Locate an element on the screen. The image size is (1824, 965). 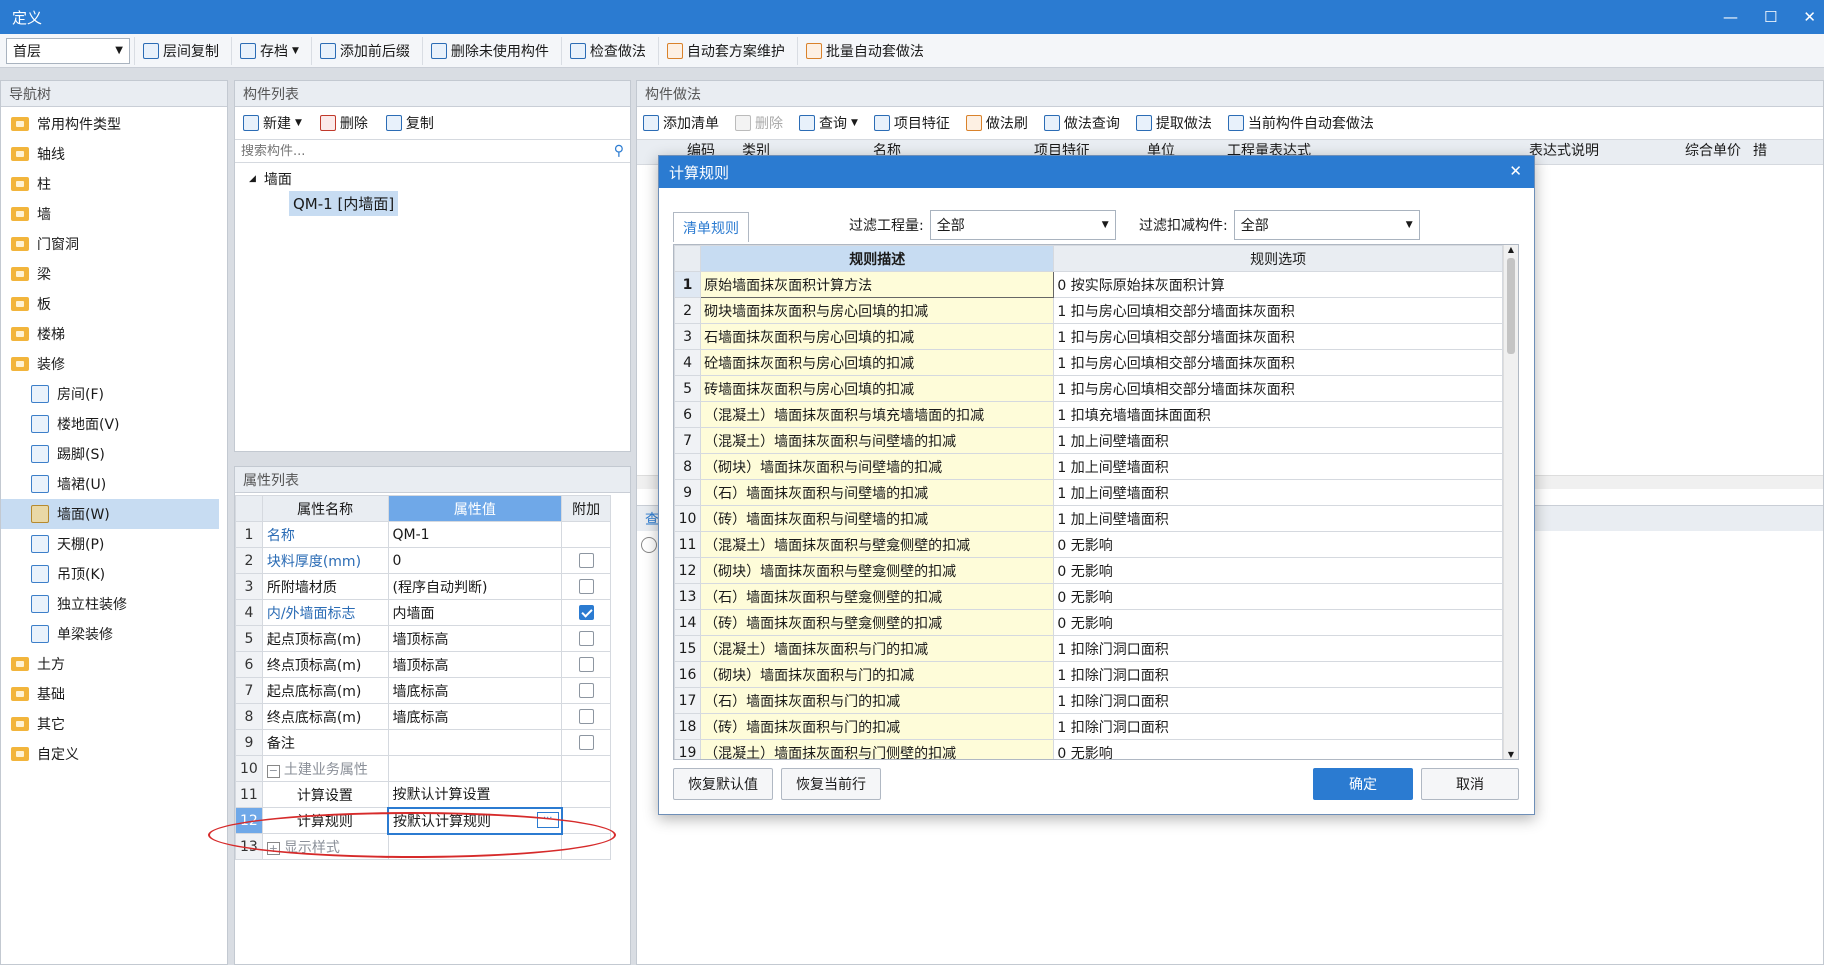
rule-desc: （石）墙面抹灰面积与门的扣减 is located at coordinates (877, 700).